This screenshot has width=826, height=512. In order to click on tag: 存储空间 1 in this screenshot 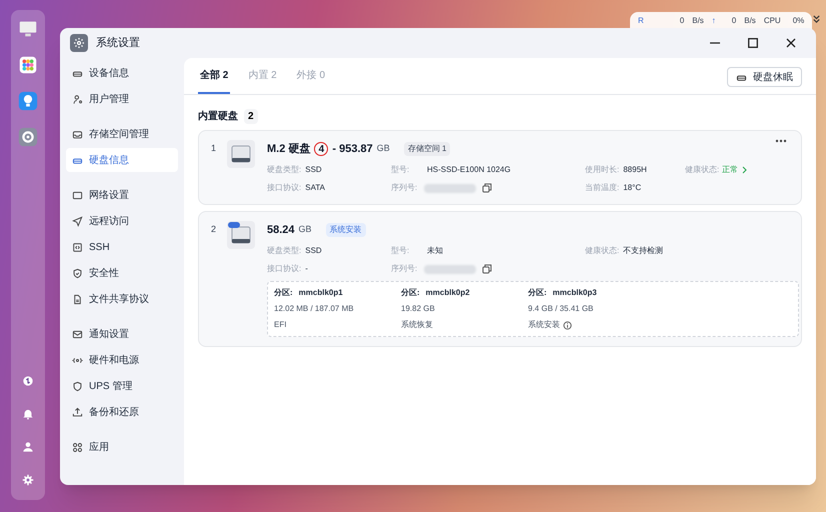, I will do `click(427, 149)`.